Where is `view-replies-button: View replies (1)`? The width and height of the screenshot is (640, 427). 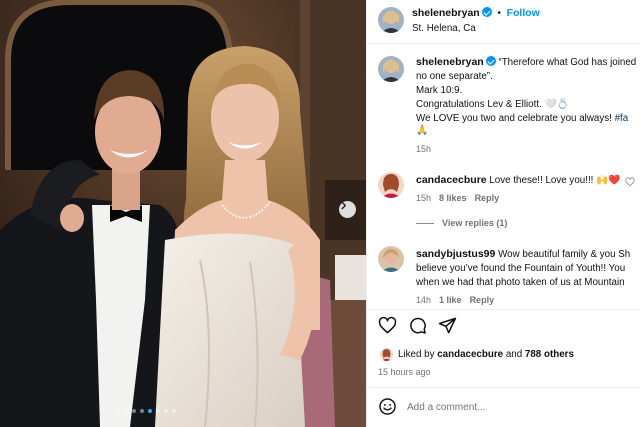
view-replies-button: View replies (1) is located at coordinates (461, 223).